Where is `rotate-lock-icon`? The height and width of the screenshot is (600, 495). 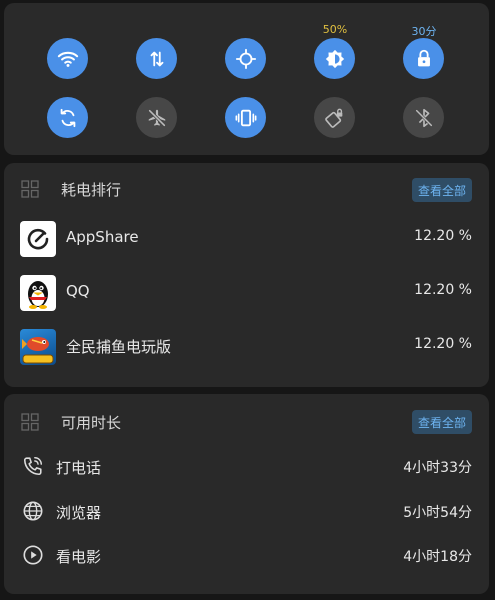
rotate-lock-icon is located at coordinates (333, 118).